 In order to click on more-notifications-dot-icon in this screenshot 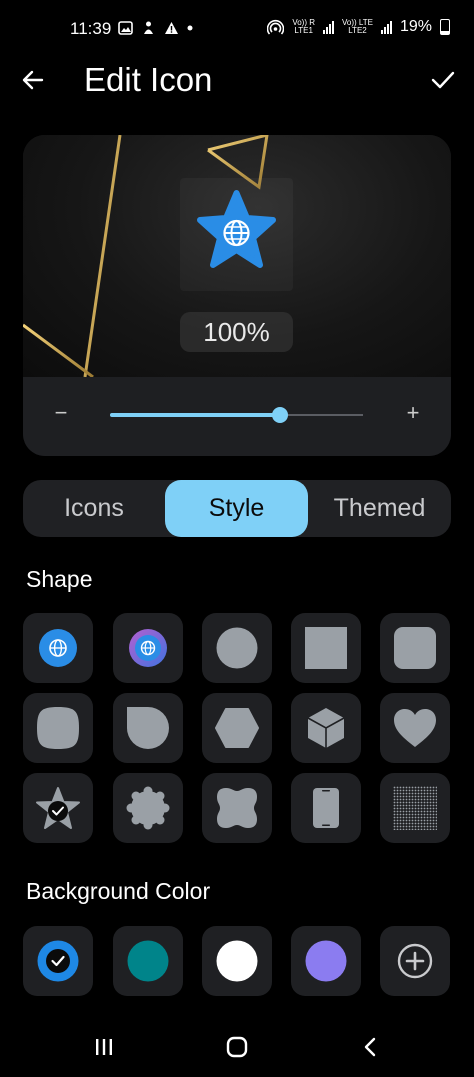, I will do `click(190, 27)`.